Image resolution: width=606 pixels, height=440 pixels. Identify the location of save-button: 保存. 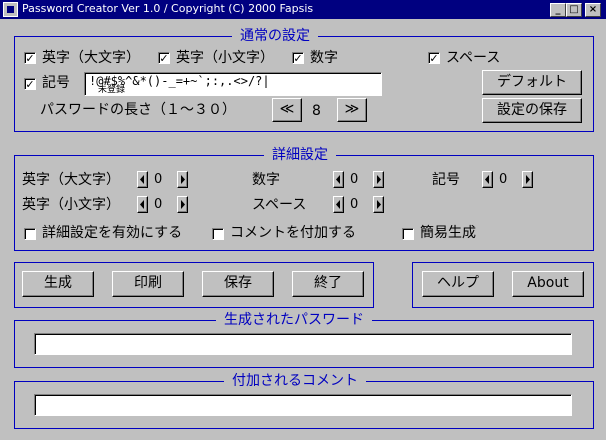
(238, 284).